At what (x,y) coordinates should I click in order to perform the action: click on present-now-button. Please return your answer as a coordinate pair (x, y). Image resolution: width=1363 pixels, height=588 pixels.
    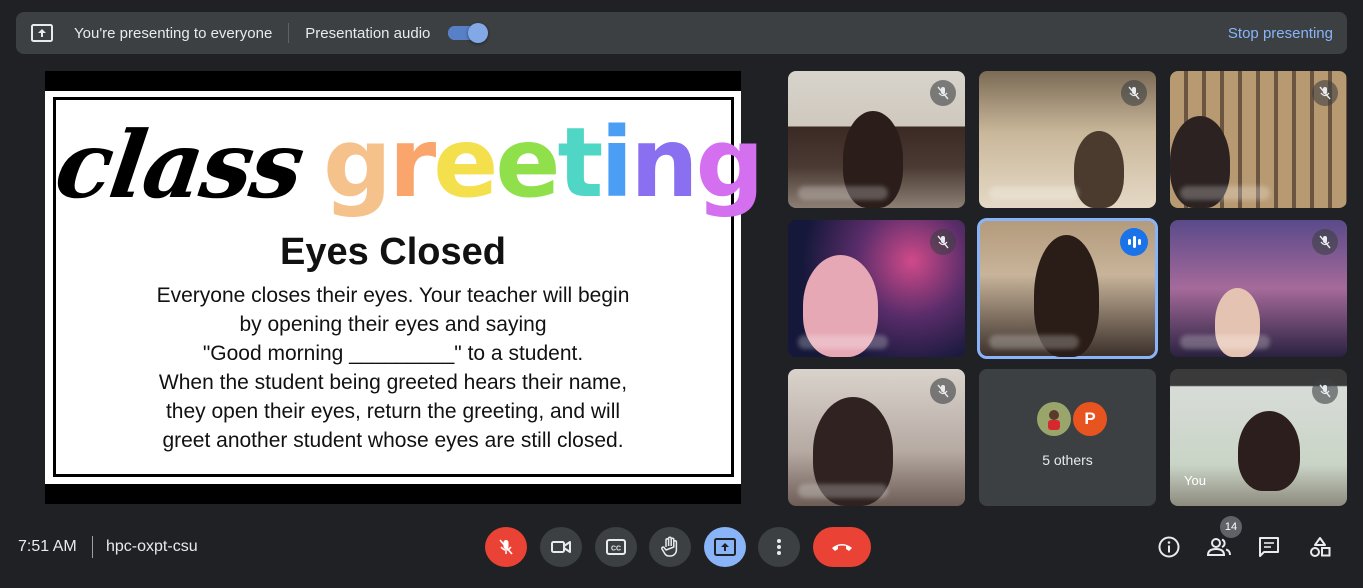
    Looking at the image, I should click on (725, 547).